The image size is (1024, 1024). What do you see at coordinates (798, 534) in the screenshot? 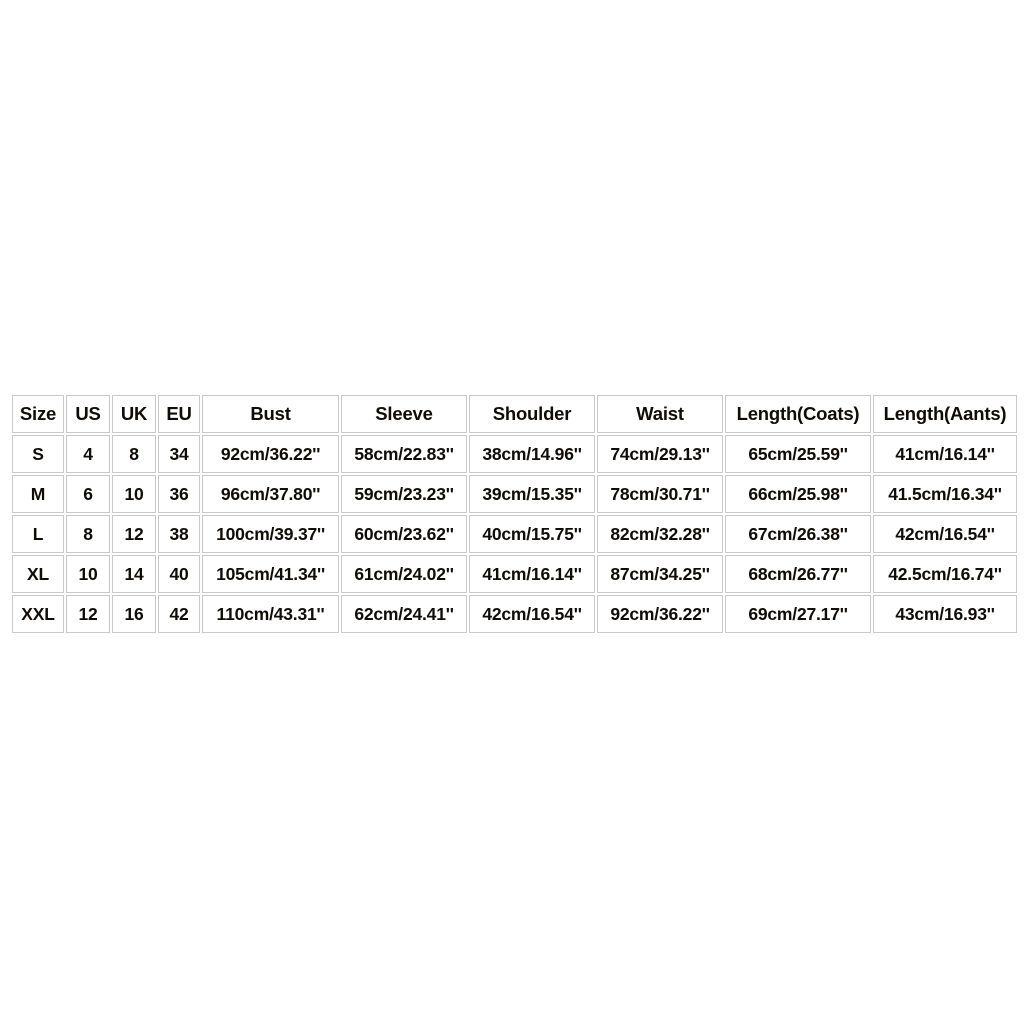
I see `cell-length-coats: 67cm/26.38''` at bounding box center [798, 534].